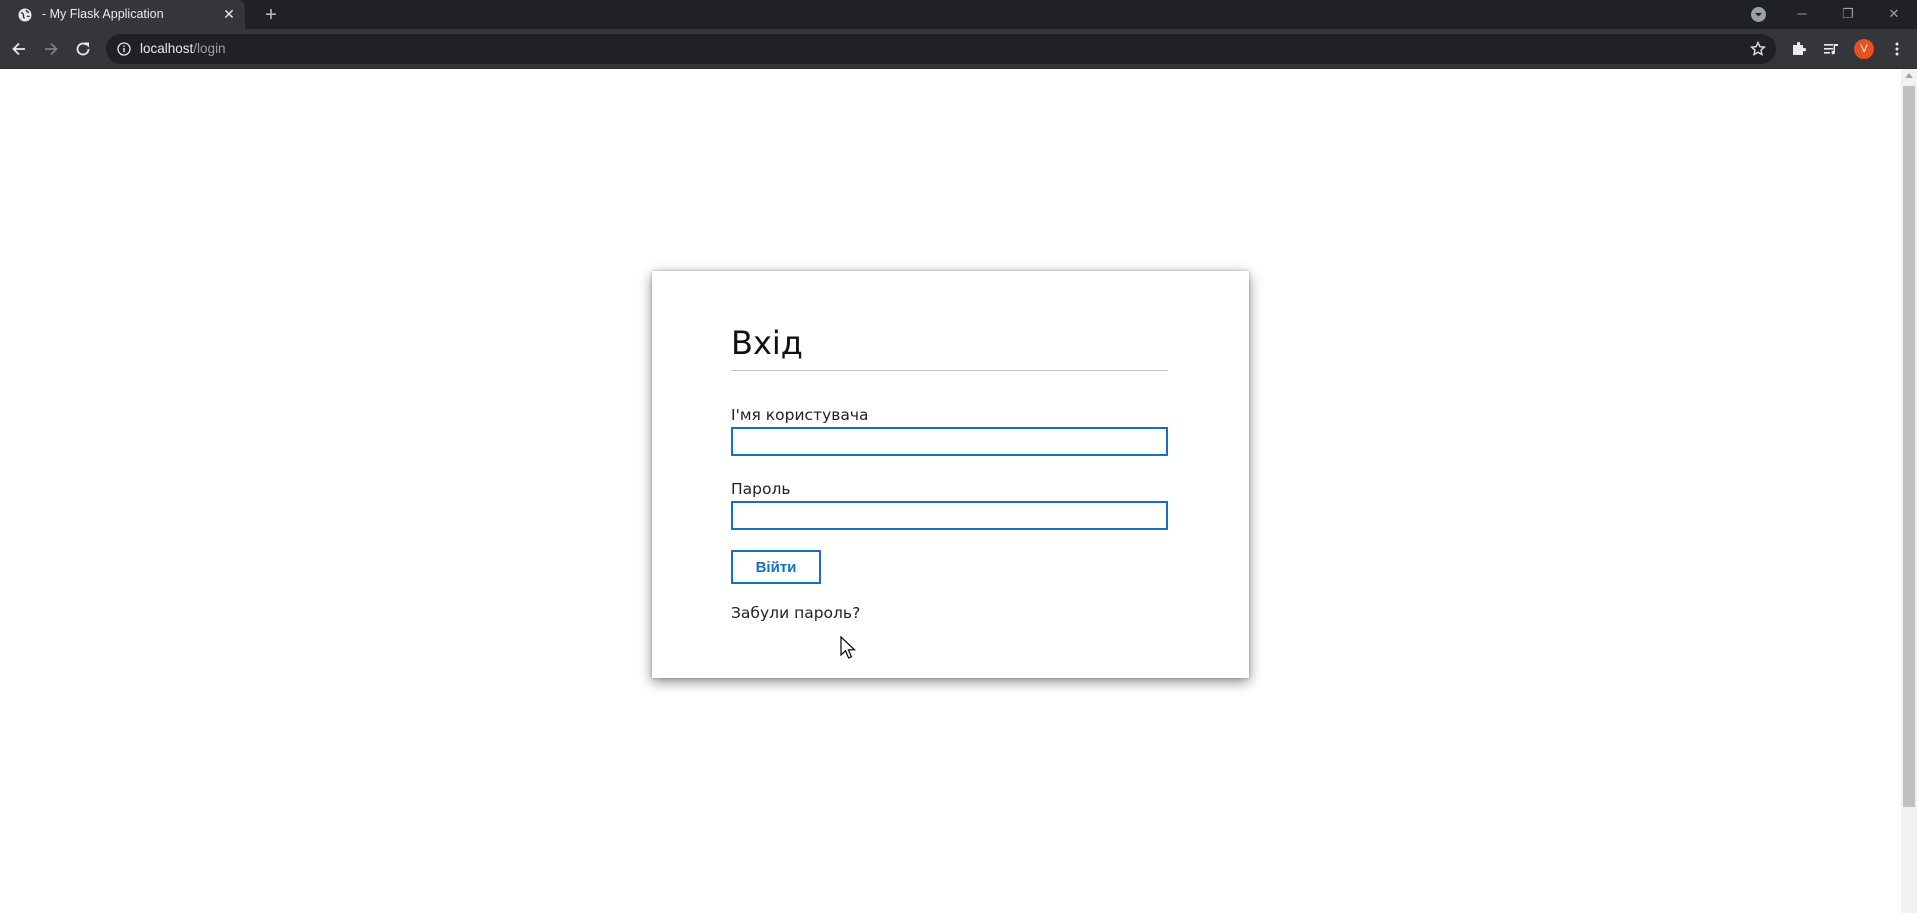 This screenshot has height=913, width=1917. What do you see at coordinates (848, 647) in the screenshot?
I see `mouse-pointer-icon` at bounding box center [848, 647].